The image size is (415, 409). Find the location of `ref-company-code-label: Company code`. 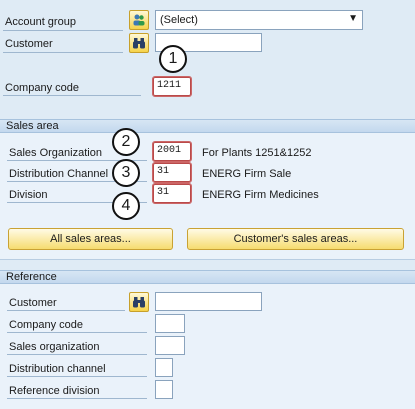

ref-company-code-label: Company code is located at coordinates (46, 325).